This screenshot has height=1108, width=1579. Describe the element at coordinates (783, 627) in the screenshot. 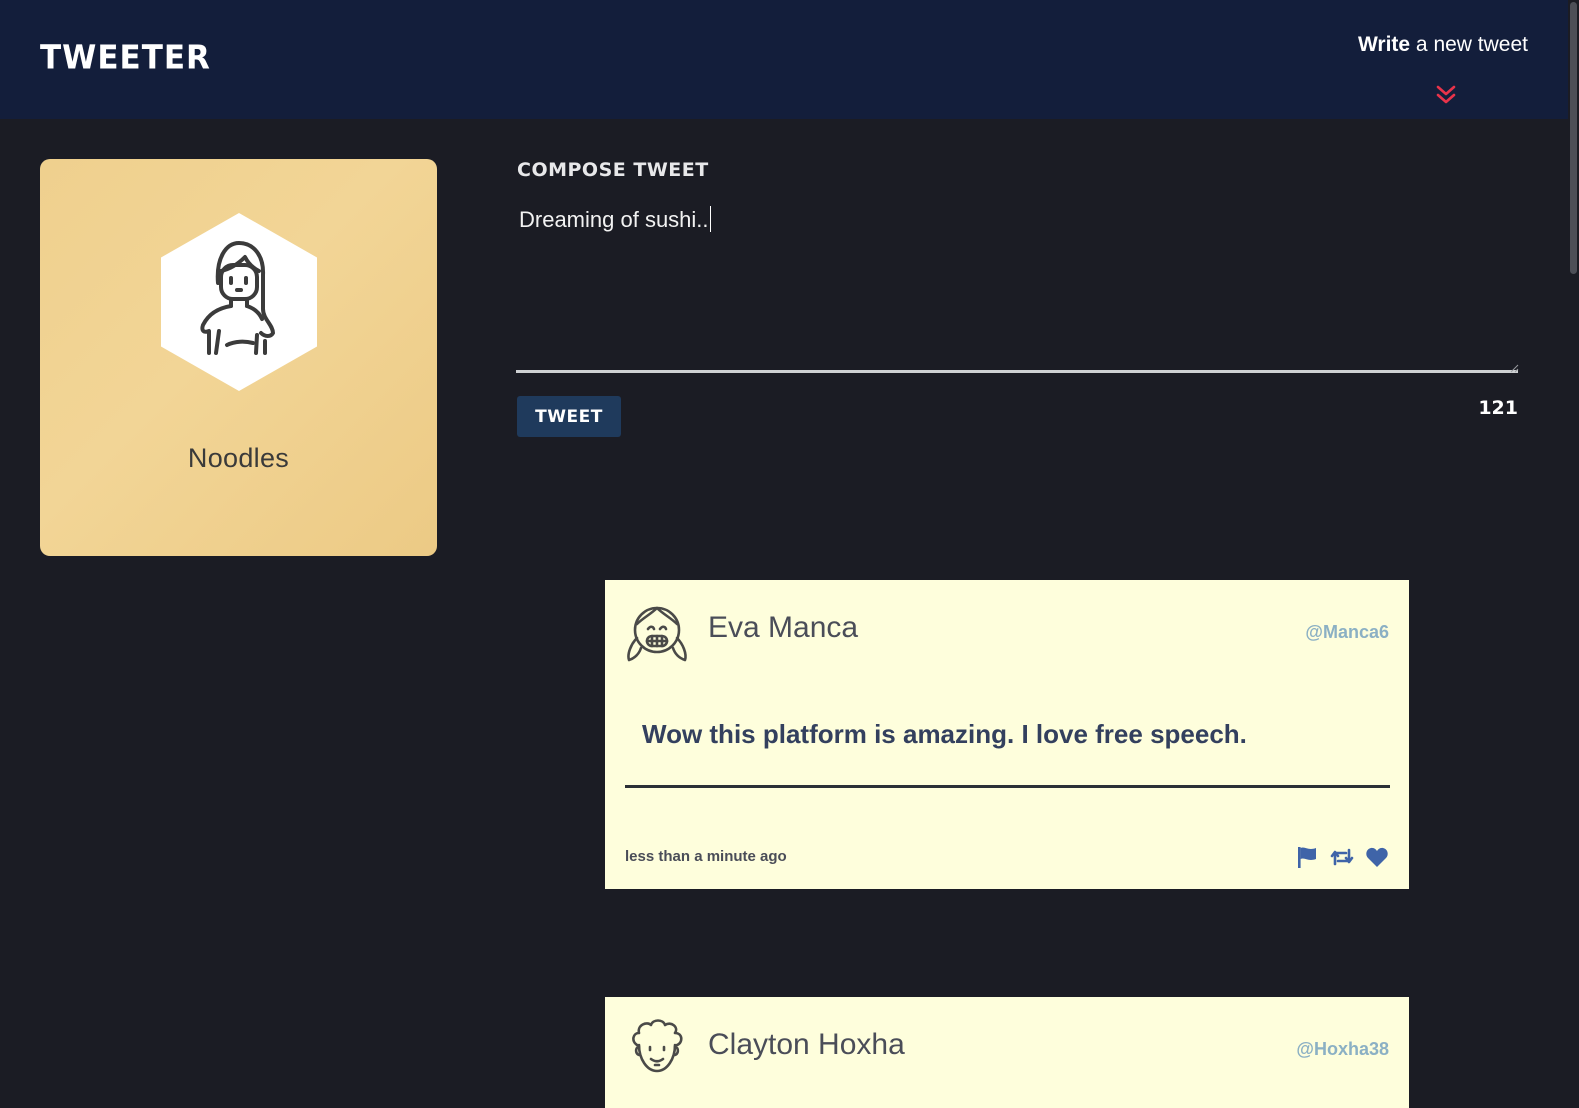

I see `tweet-author: Eva Manca` at that location.